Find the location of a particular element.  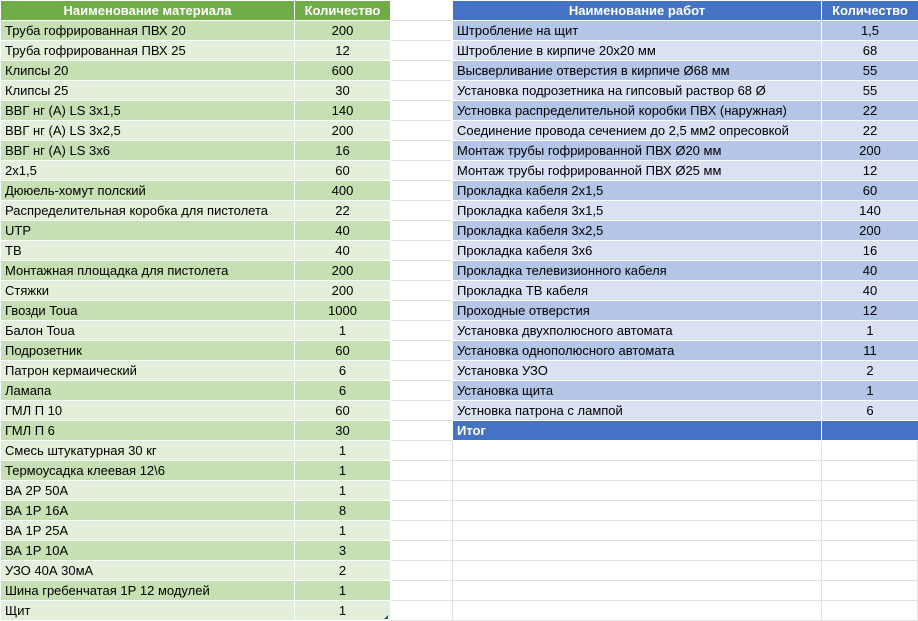

materials-qty-cell: 2 is located at coordinates (342, 570).